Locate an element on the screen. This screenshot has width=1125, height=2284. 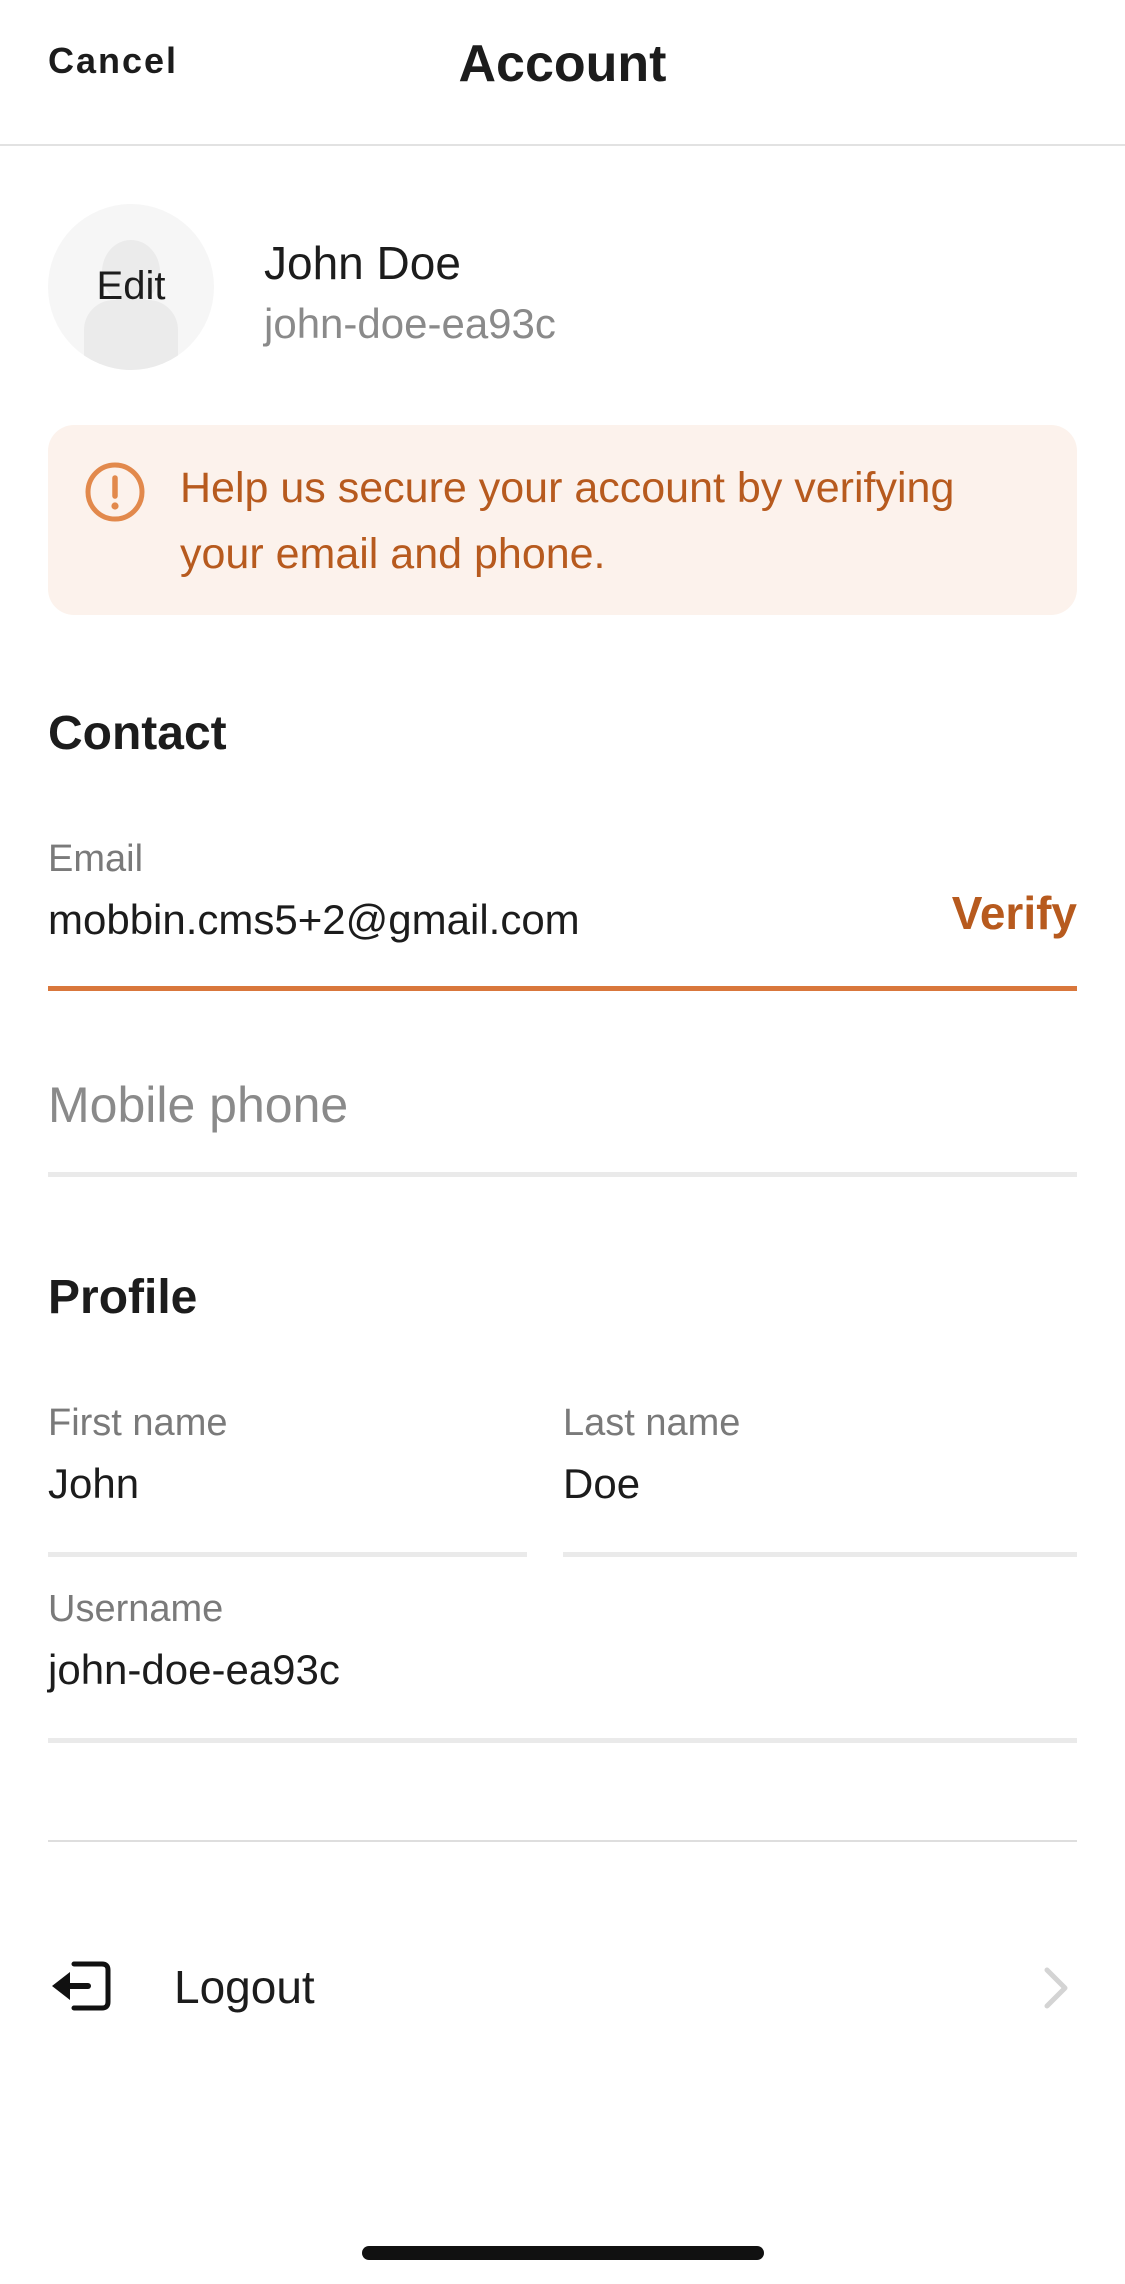
email-field: Email mobbin.cms5+2@gmail.com Verify is located at coordinates (562, 917).